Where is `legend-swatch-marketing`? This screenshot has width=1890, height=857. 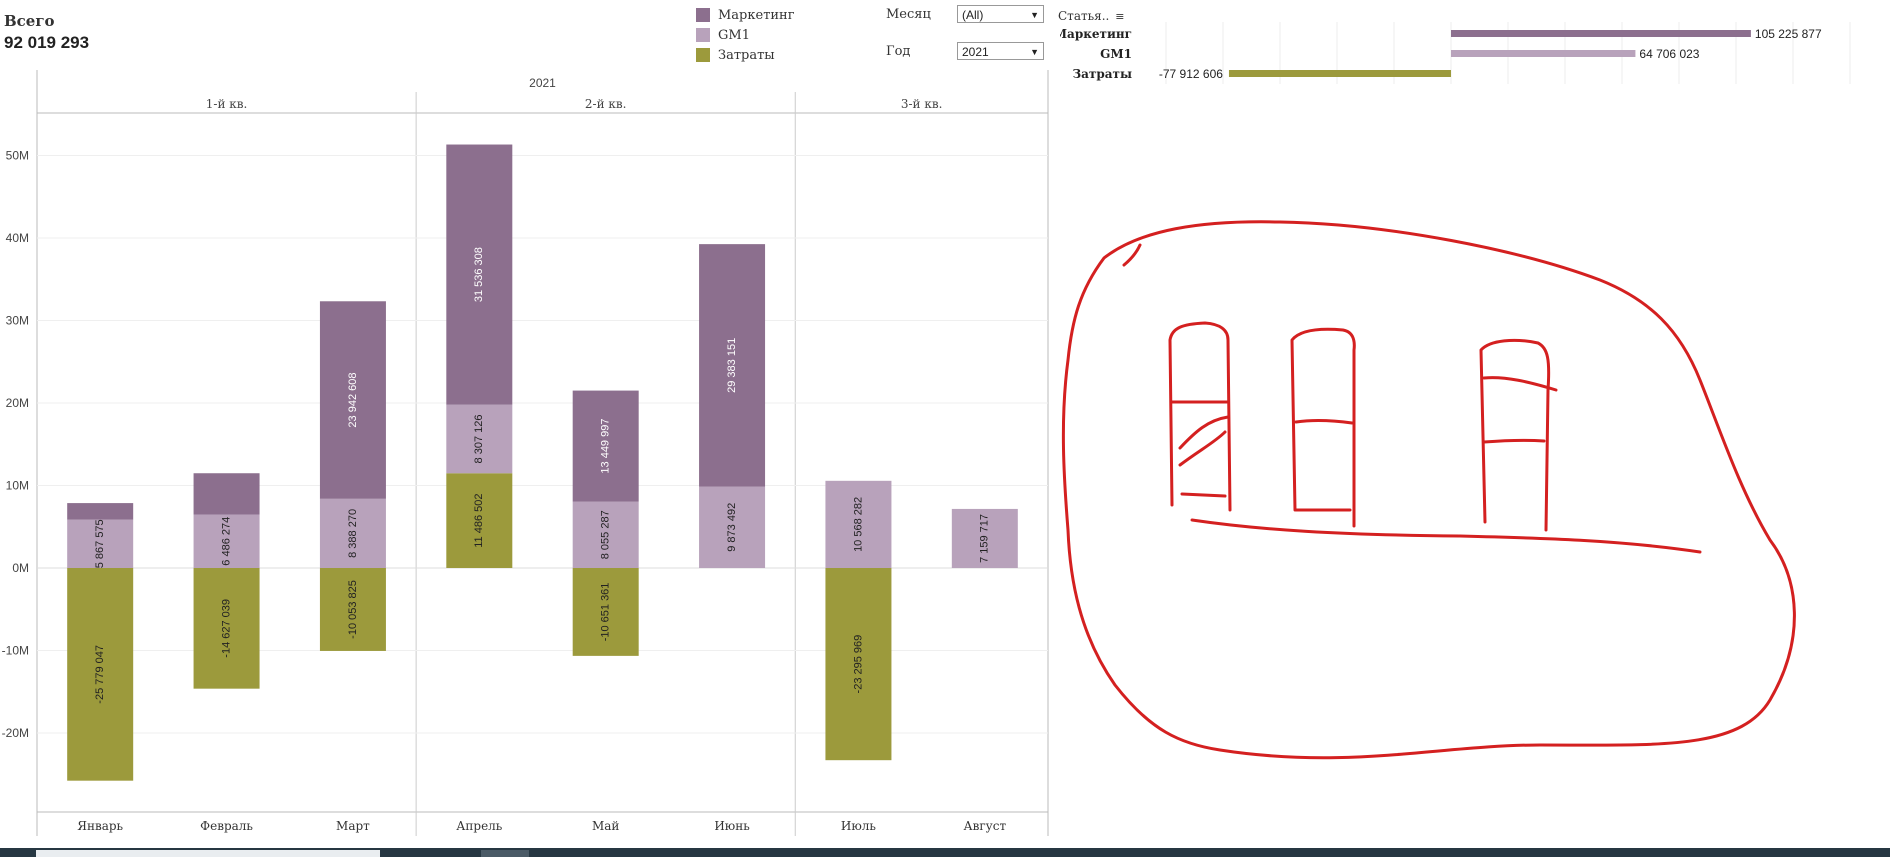 legend-swatch-marketing is located at coordinates (703, 15).